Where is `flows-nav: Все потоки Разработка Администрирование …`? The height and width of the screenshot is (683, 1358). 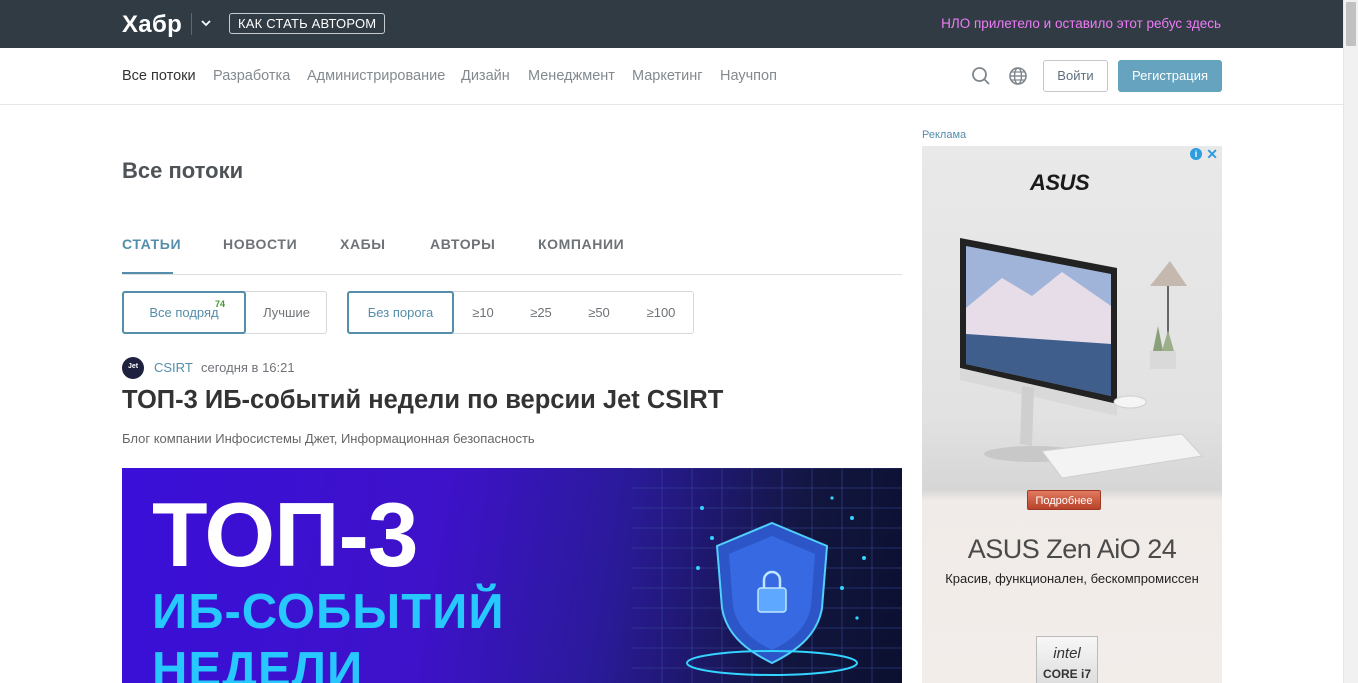
flows-nav: Все потоки Разработка Администрирование … is located at coordinates (671, 76).